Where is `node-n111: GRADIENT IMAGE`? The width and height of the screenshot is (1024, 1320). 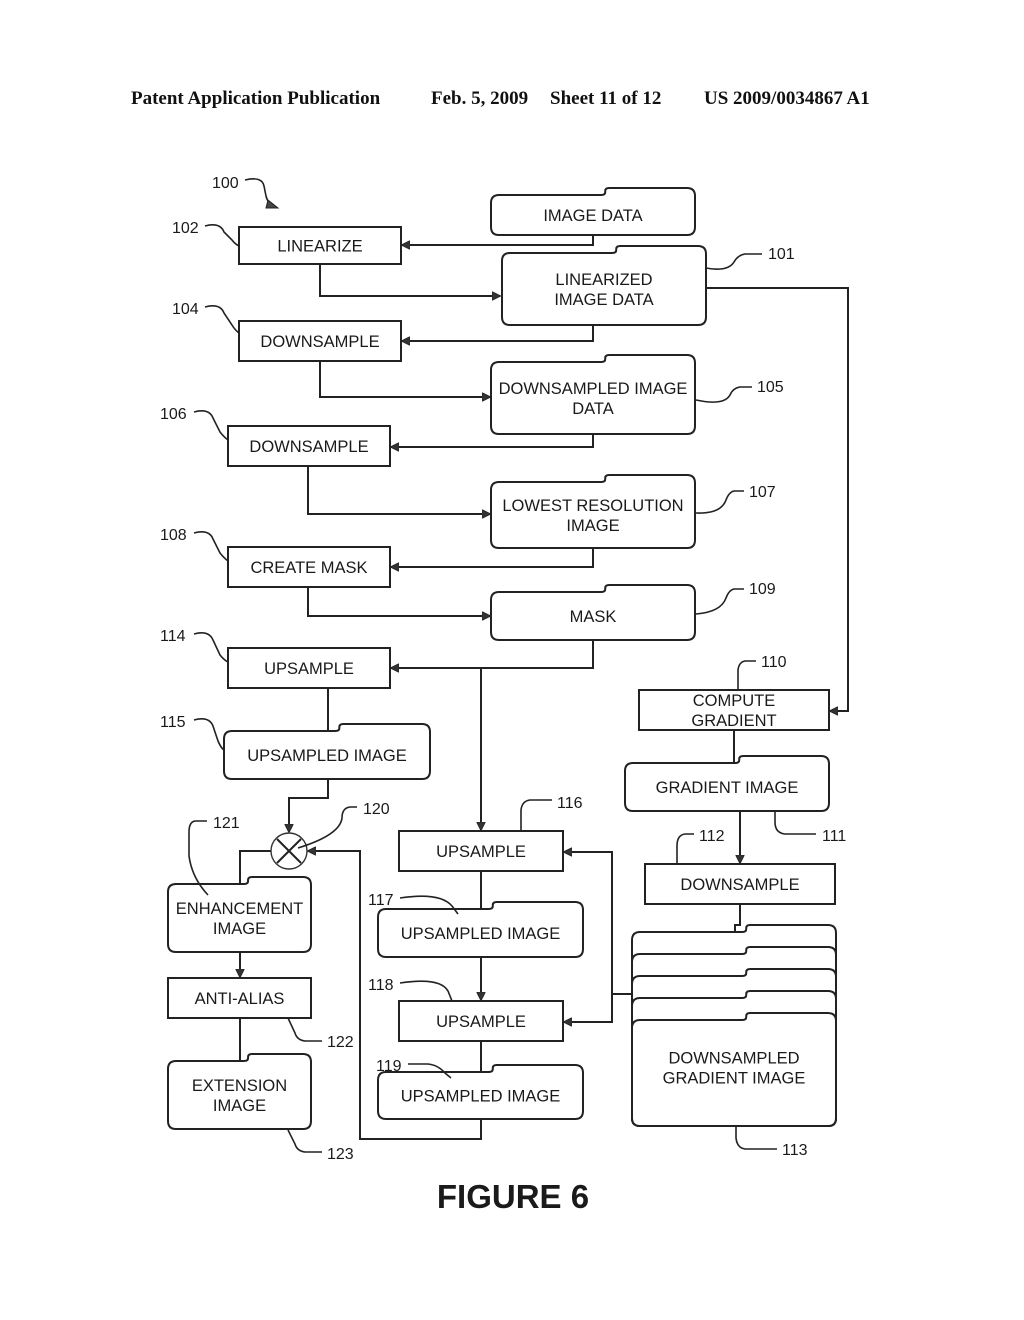
node-n111: GRADIENT IMAGE is located at coordinates (727, 783).